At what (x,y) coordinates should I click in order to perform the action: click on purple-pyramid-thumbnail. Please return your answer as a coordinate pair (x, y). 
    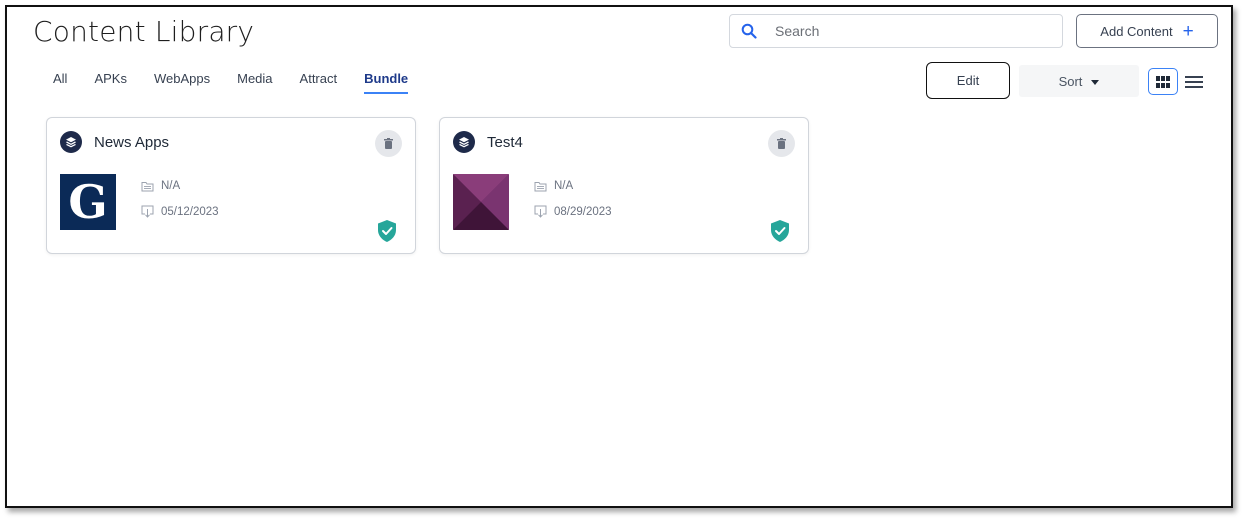
    Looking at the image, I should click on (481, 202).